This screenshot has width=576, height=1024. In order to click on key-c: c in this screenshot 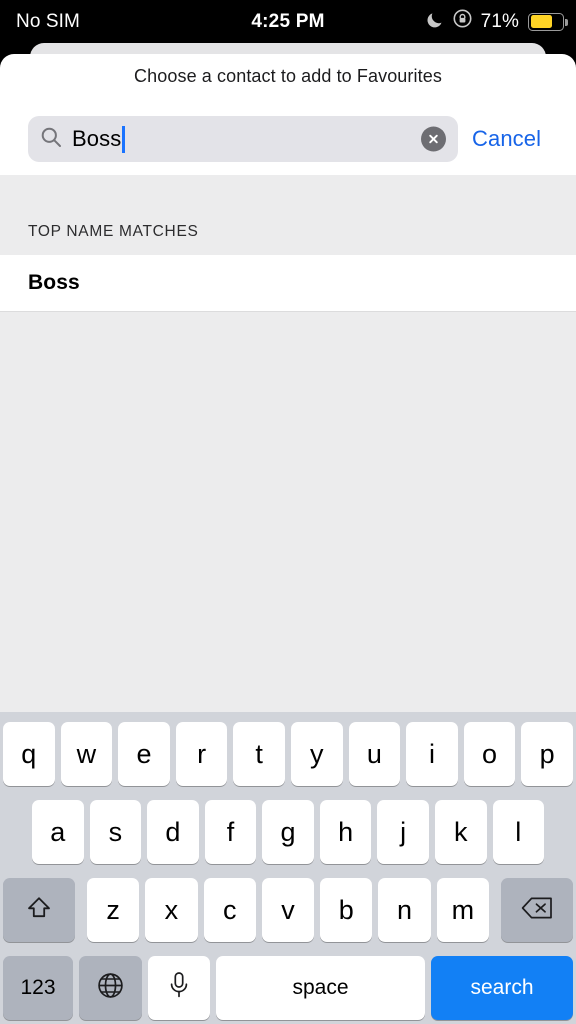, I will do `click(229, 910)`.